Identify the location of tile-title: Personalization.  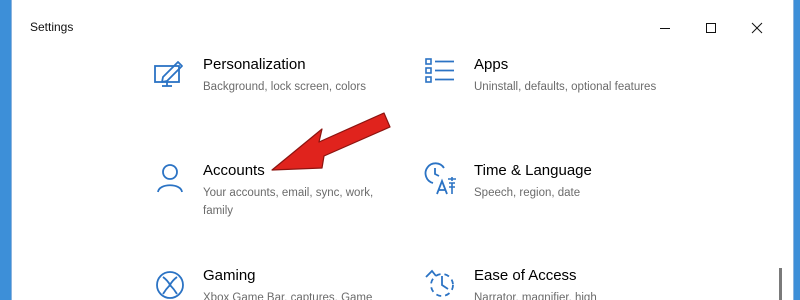
(254, 64).